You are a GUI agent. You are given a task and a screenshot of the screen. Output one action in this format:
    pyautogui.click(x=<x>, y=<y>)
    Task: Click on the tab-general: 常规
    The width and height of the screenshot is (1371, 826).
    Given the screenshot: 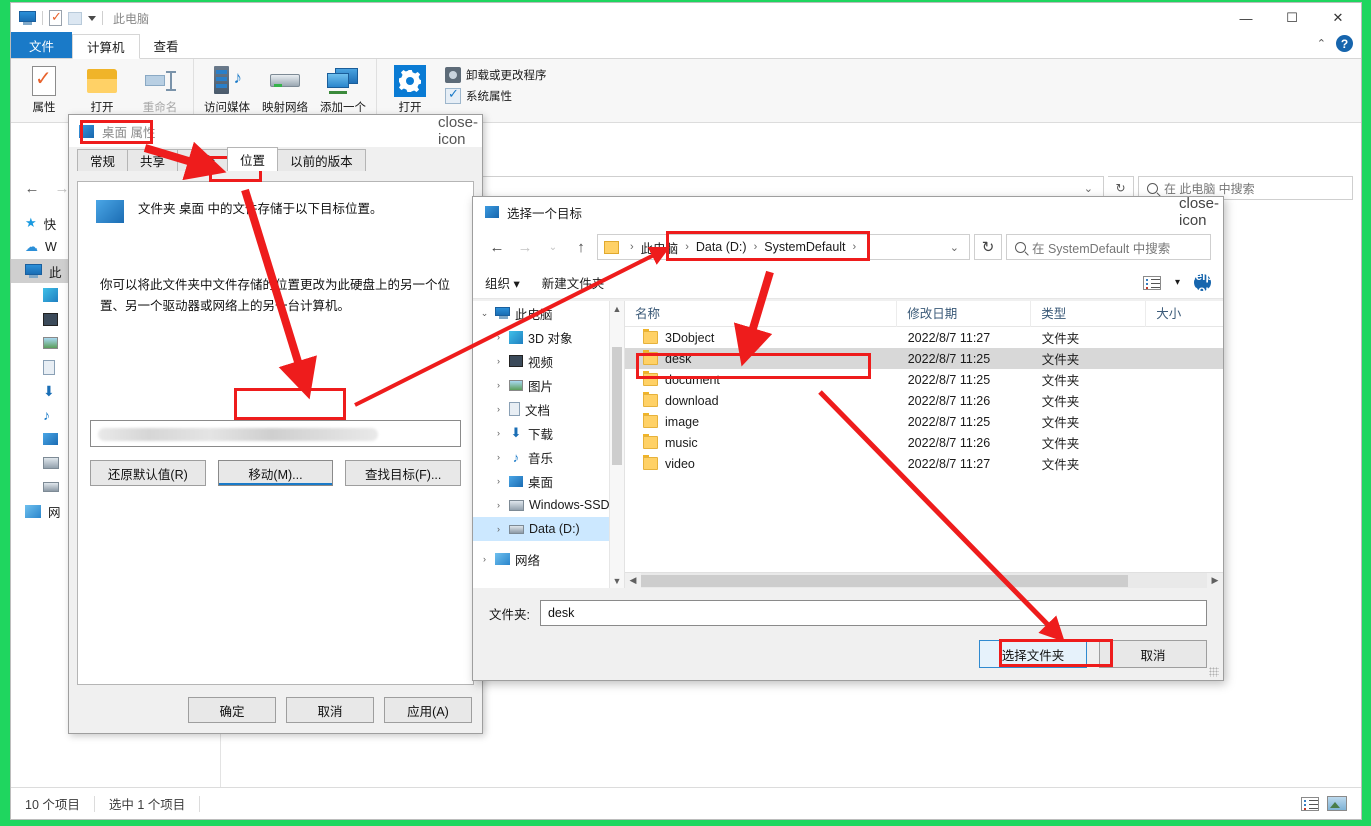 What is the action you would take?
    pyautogui.click(x=103, y=160)
    